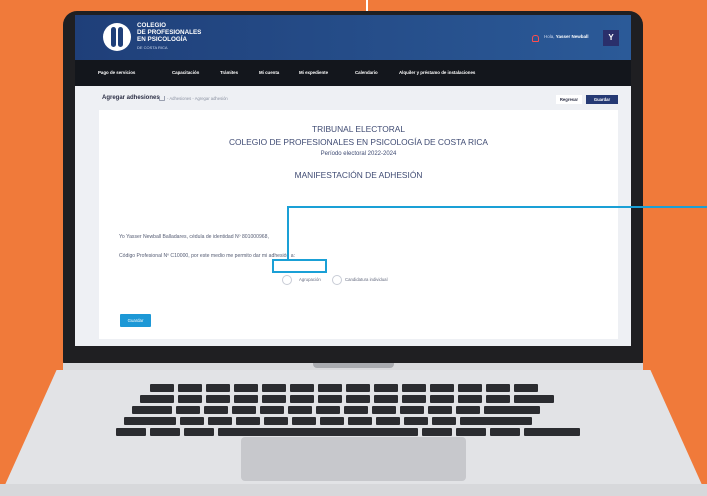 This screenshot has width=707, height=496. Describe the element at coordinates (313, 72) in the screenshot. I see `nav-item-mi-expediente: Mi expediente` at that location.